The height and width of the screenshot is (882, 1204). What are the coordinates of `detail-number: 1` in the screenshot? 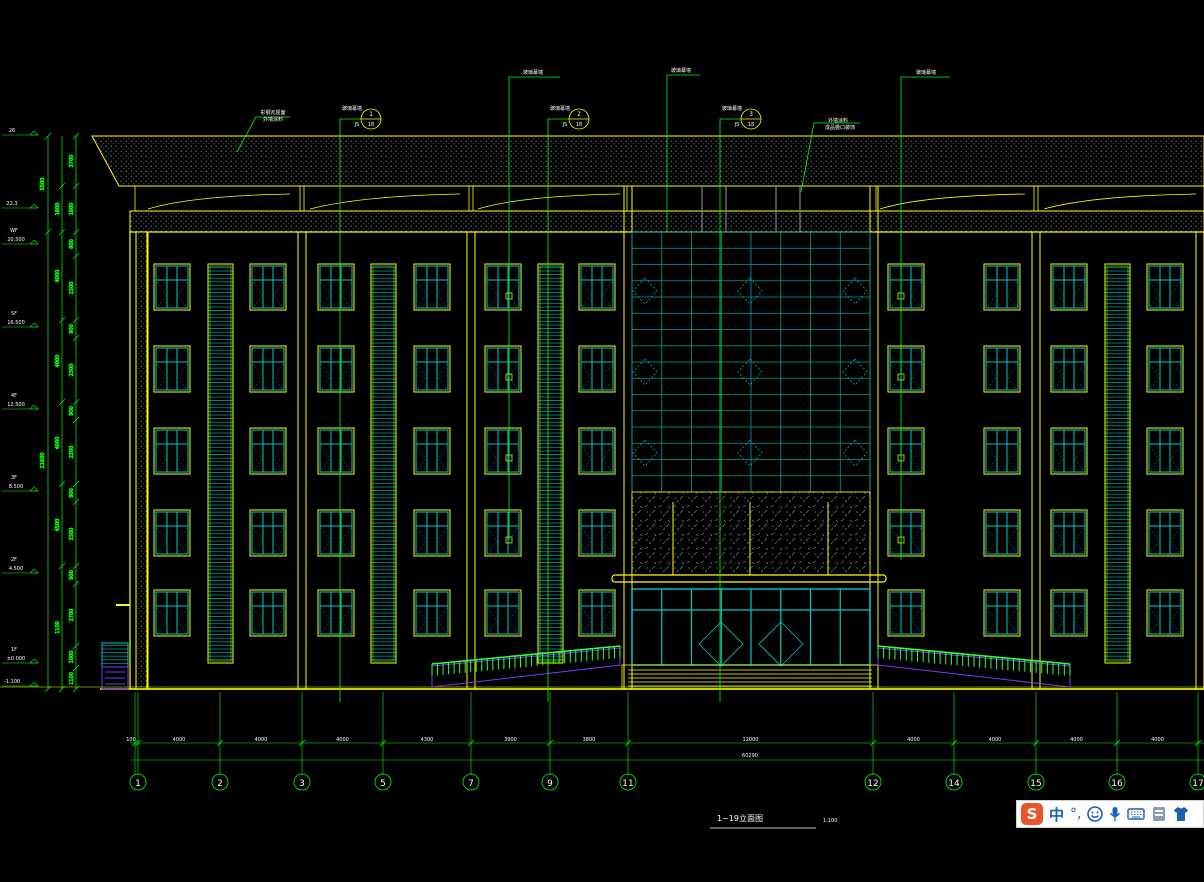 It's located at (371, 114).